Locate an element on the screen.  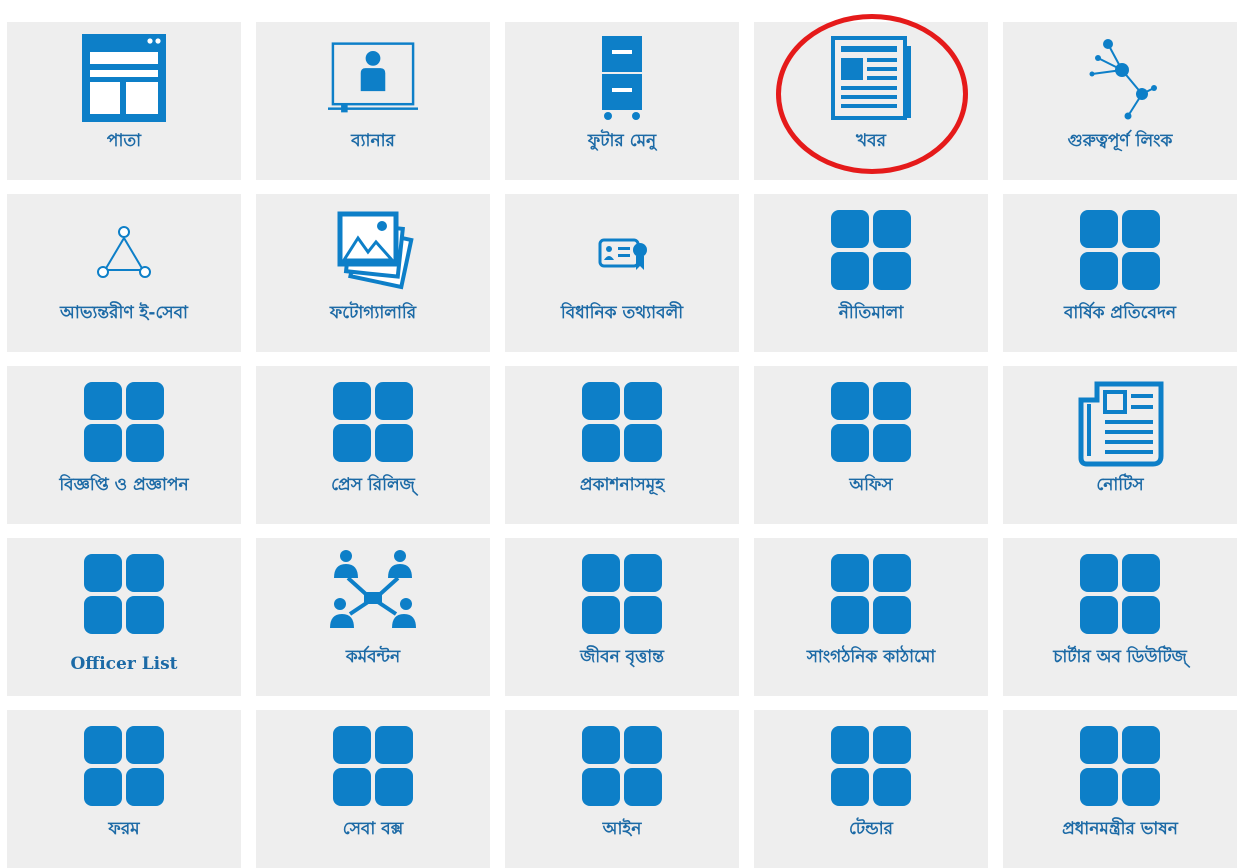
tile-officer-list: Officer List is located at coordinates (124, 617).